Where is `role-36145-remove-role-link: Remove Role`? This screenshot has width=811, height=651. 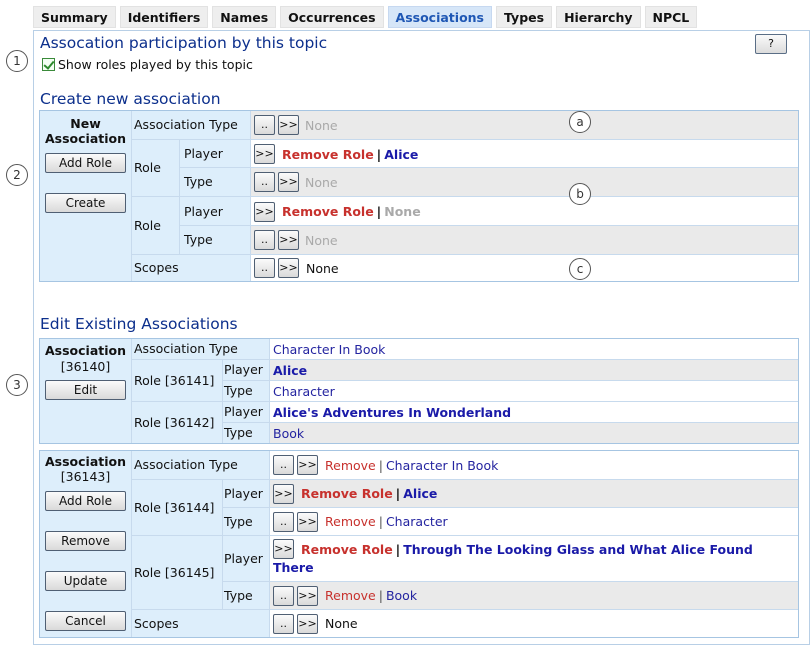
role-36145-remove-role-link: Remove Role is located at coordinates (347, 549).